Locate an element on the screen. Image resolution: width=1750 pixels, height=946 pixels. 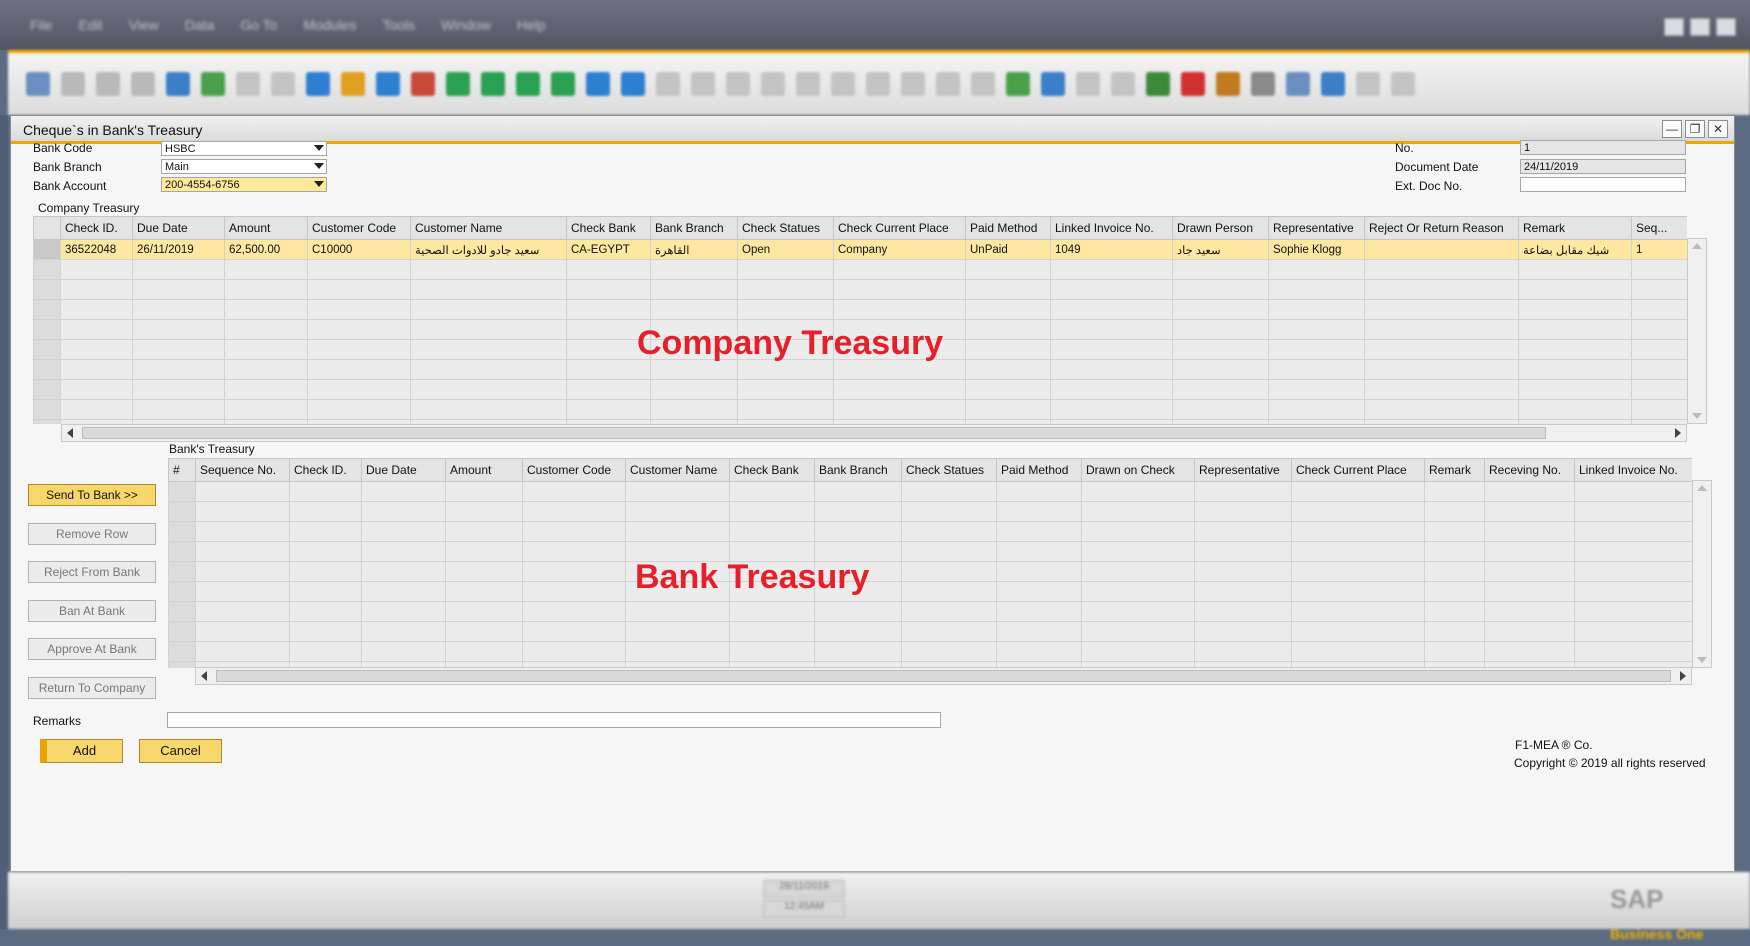
scroll-thumb is located at coordinates (943, 676).